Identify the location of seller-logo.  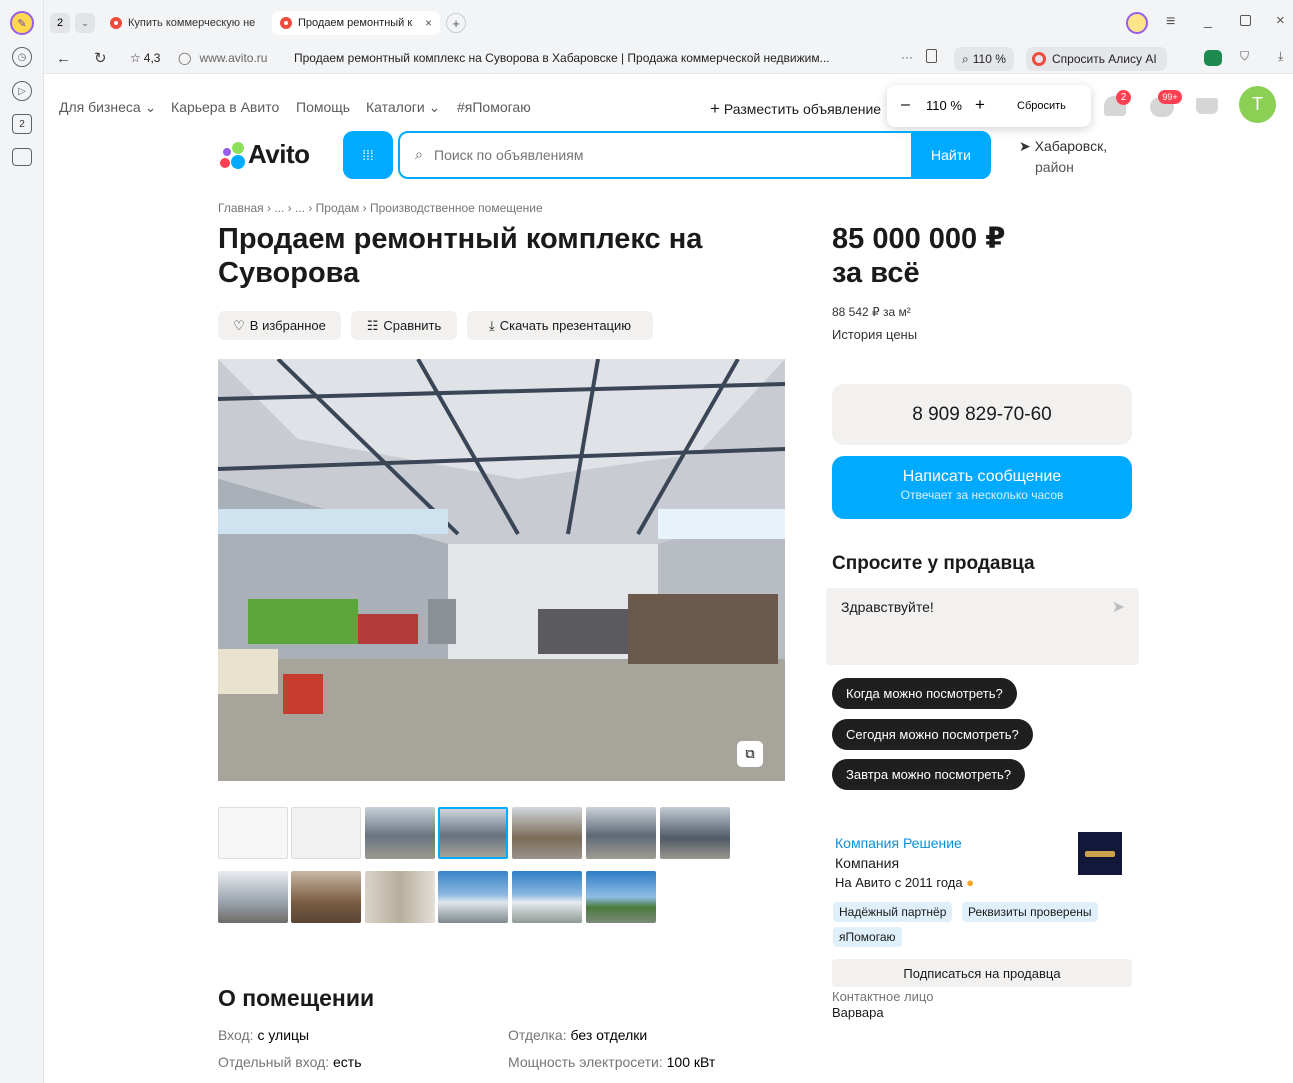
(1100, 853).